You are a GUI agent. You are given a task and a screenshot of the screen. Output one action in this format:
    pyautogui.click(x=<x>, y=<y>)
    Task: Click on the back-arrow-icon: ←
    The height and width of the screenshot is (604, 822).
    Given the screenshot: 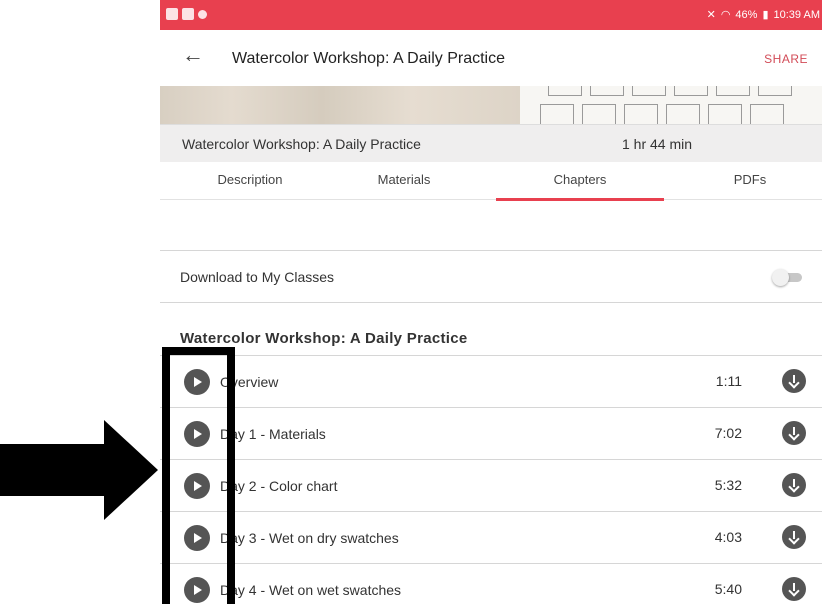 What is the action you would take?
    pyautogui.click(x=193, y=55)
    